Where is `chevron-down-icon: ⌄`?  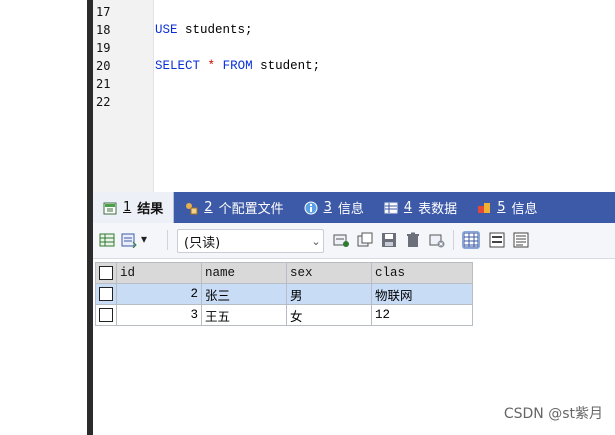 chevron-down-icon: ⌄ is located at coordinates (316, 241).